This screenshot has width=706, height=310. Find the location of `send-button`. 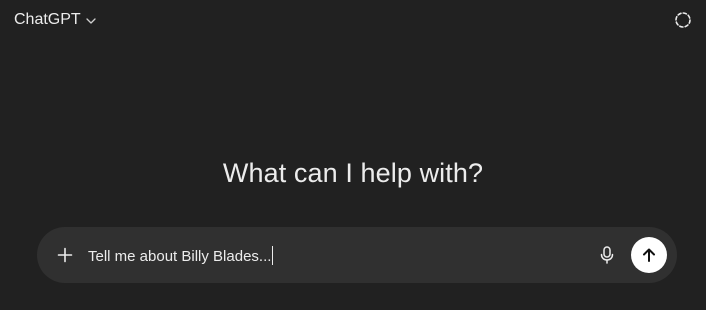

send-button is located at coordinates (649, 255).